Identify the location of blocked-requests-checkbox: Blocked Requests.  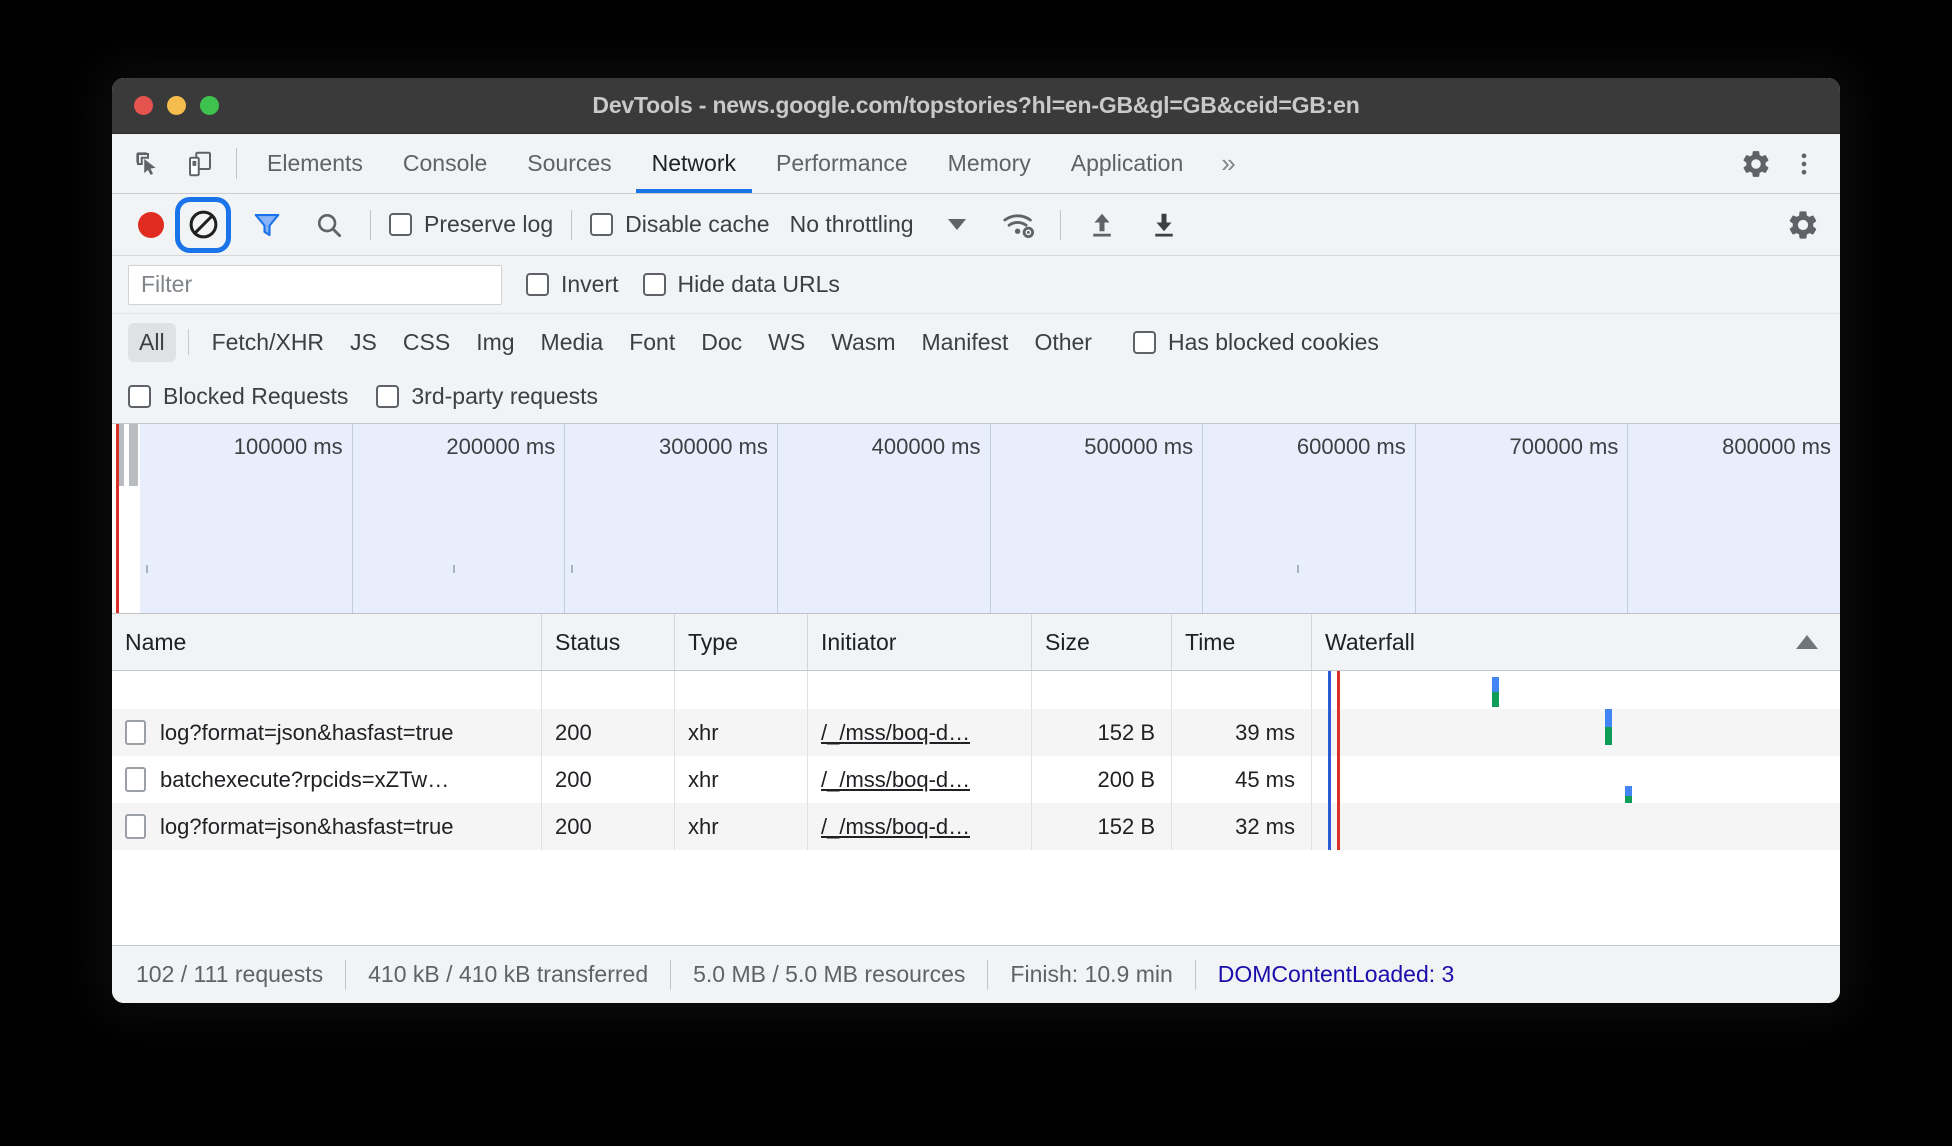
(238, 396).